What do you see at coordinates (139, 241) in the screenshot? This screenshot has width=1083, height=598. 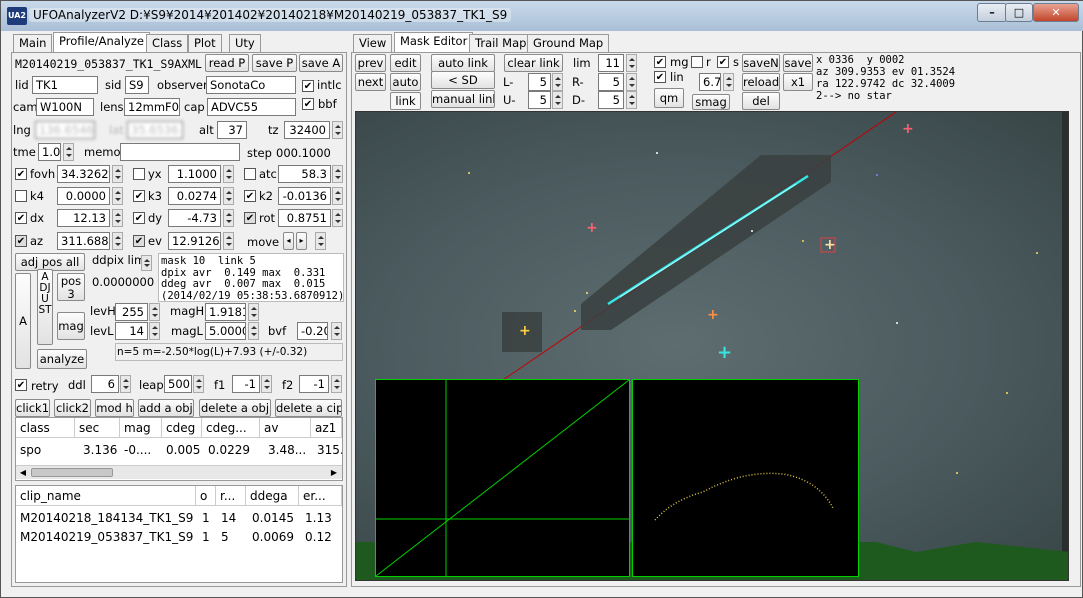 I see `ev-checkbox` at bounding box center [139, 241].